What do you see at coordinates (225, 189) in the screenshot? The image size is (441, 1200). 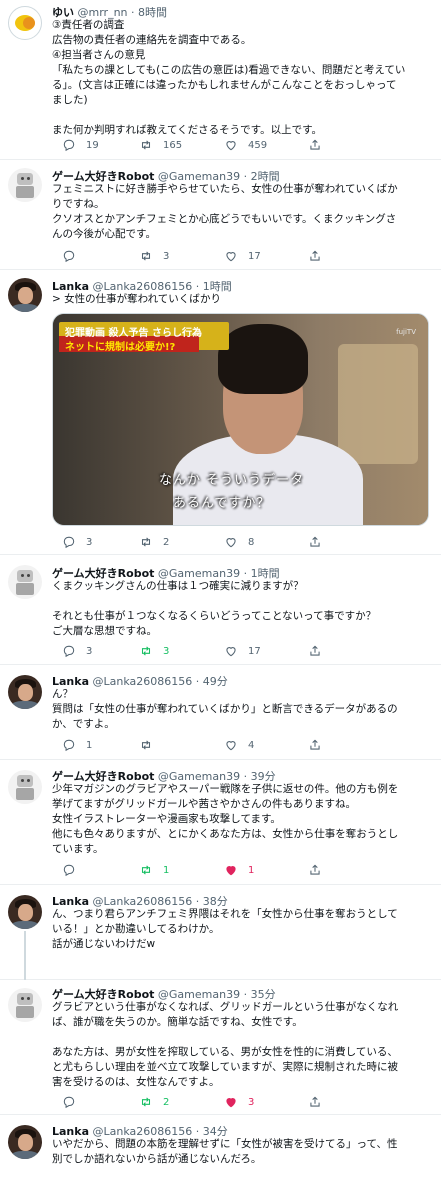 I see `tweet-line: フェミニストに好き勝手やらせていたら、女性の仕事が奪われていくばか` at bounding box center [225, 189].